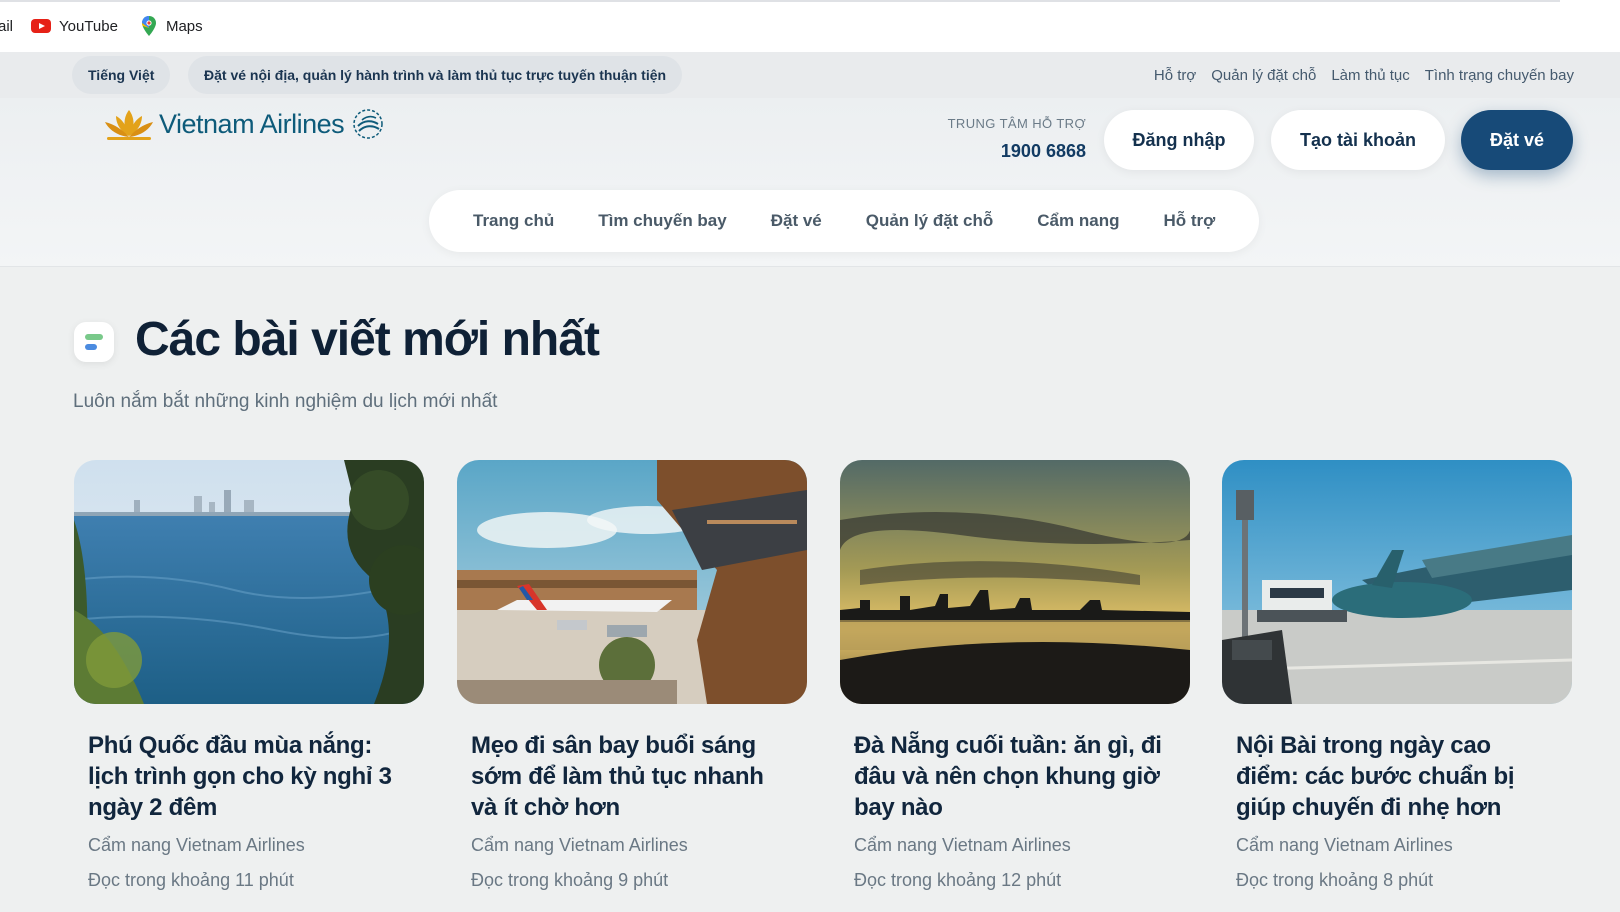 Image resolution: width=1620 pixels, height=912 pixels. Describe the element at coordinates (1370, 75) in the screenshot. I see `util-link-checkin: Làm thủ tục` at that location.